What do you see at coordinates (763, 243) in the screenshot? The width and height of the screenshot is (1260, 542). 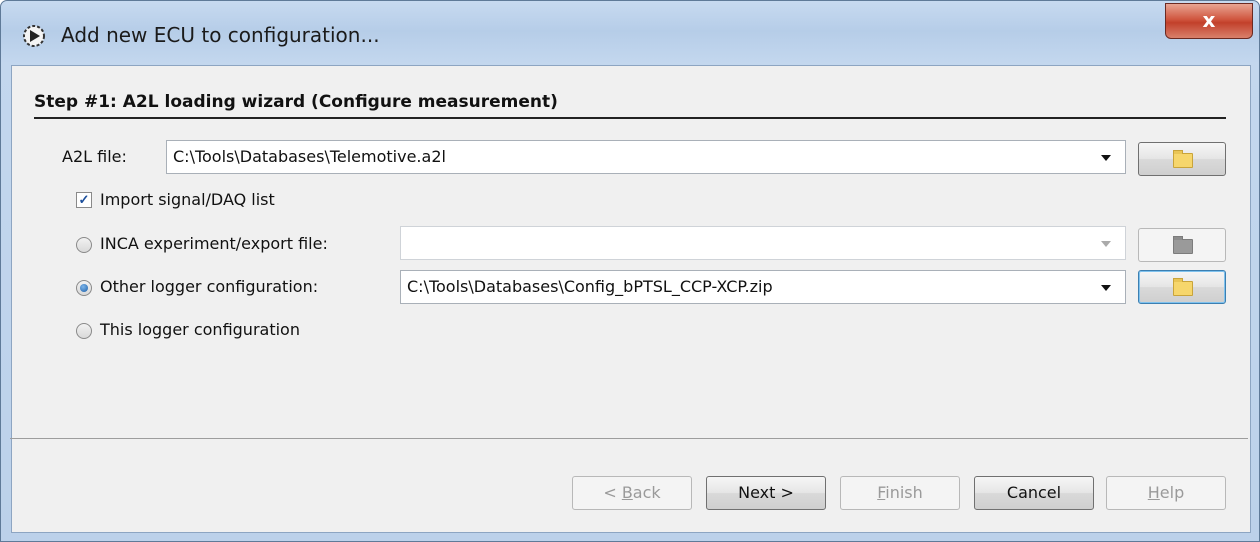 I see `inca-file-combo` at bounding box center [763, 243].